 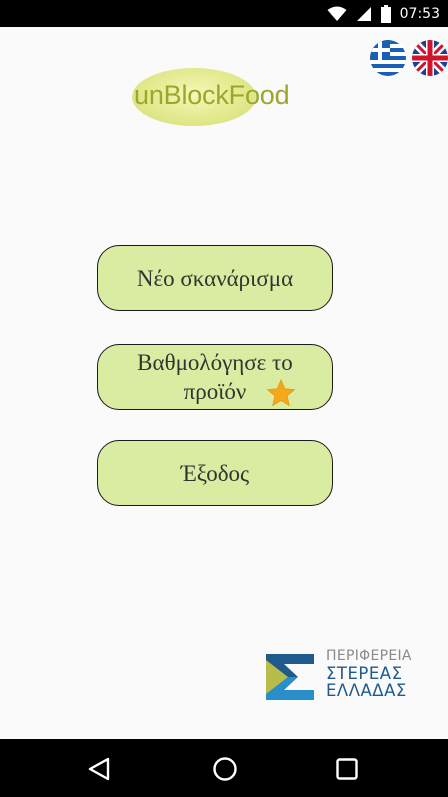 I want to click on home-icon, so click(x=225, y=769).